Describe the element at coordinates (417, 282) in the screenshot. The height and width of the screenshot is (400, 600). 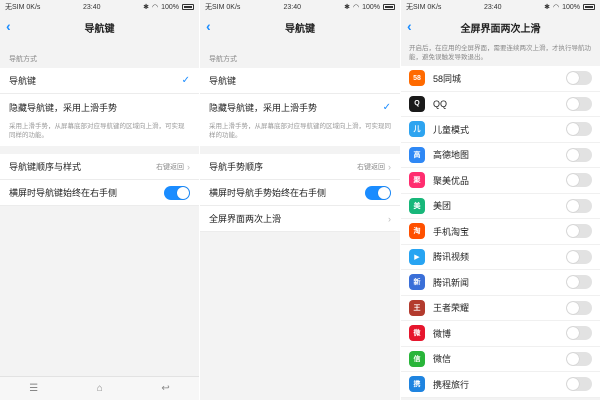
I see `app-icon: 新` at that location.